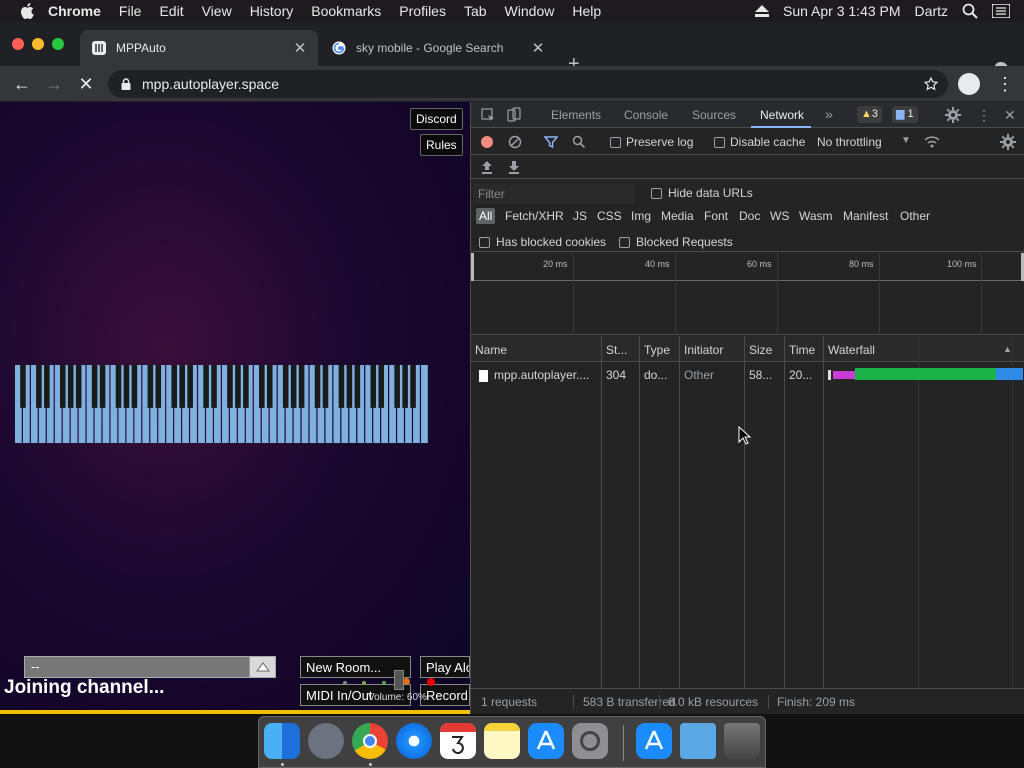 This screenshot has width=1024, height=768. I want to click on tab-network: Network, so click(782, 115).